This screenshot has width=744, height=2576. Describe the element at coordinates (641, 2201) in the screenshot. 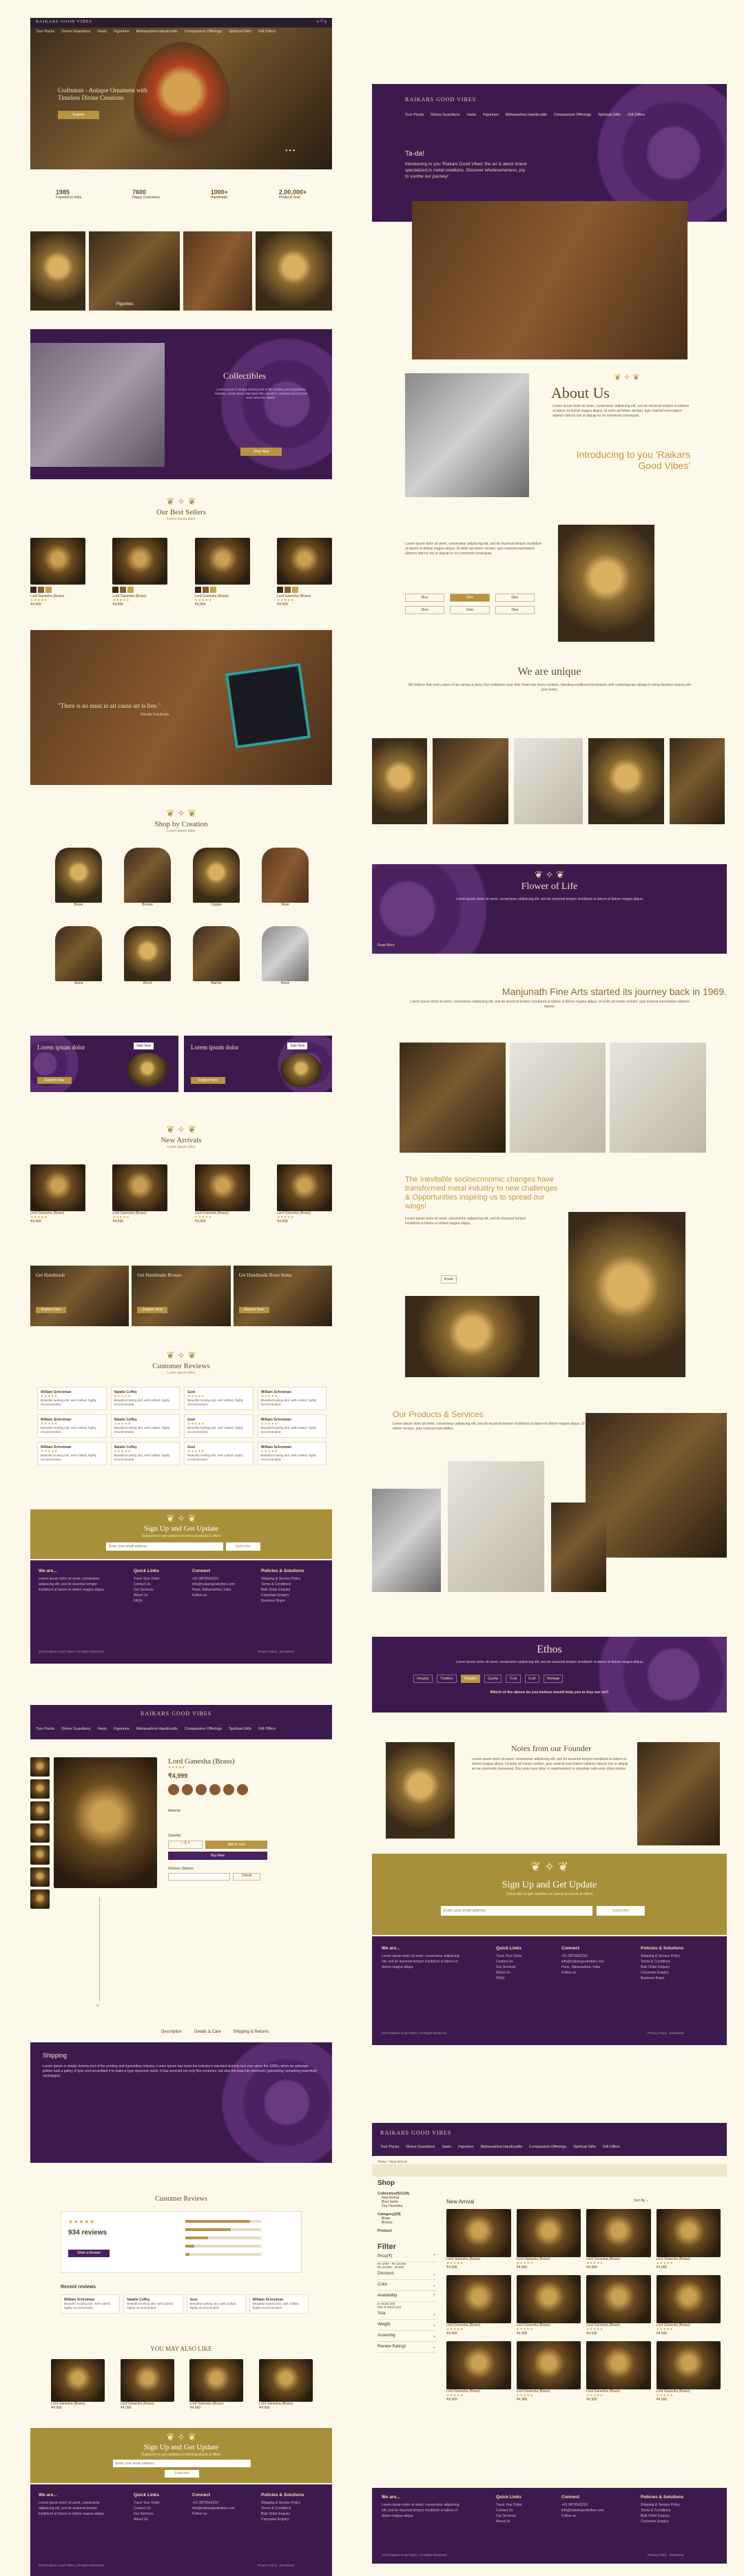

I see `sort-dropdown: Sort By ⌄` at that location.